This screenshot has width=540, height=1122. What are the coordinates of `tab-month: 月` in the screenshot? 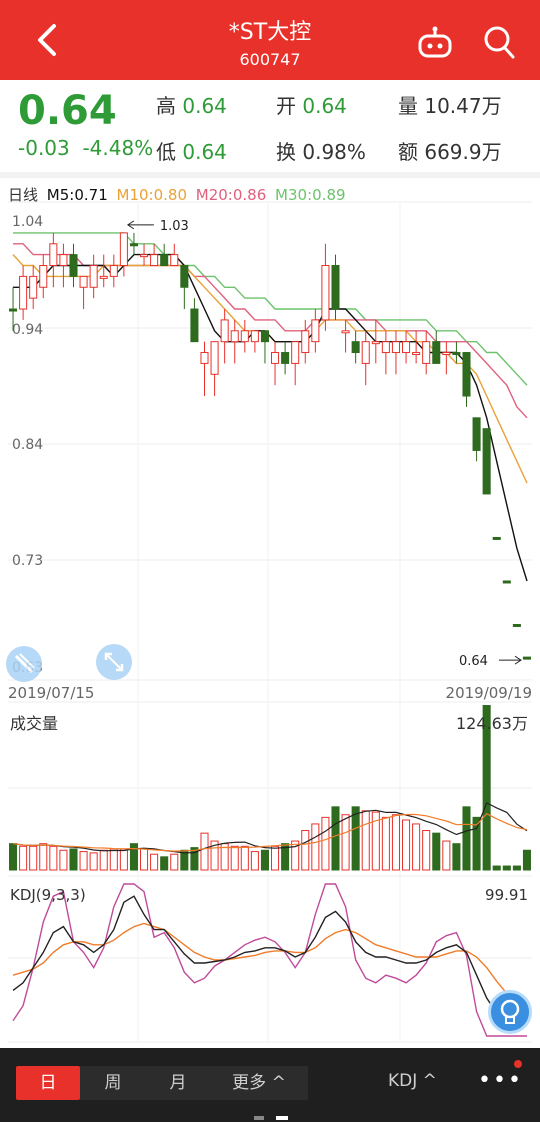 It's located at (178, 1083).